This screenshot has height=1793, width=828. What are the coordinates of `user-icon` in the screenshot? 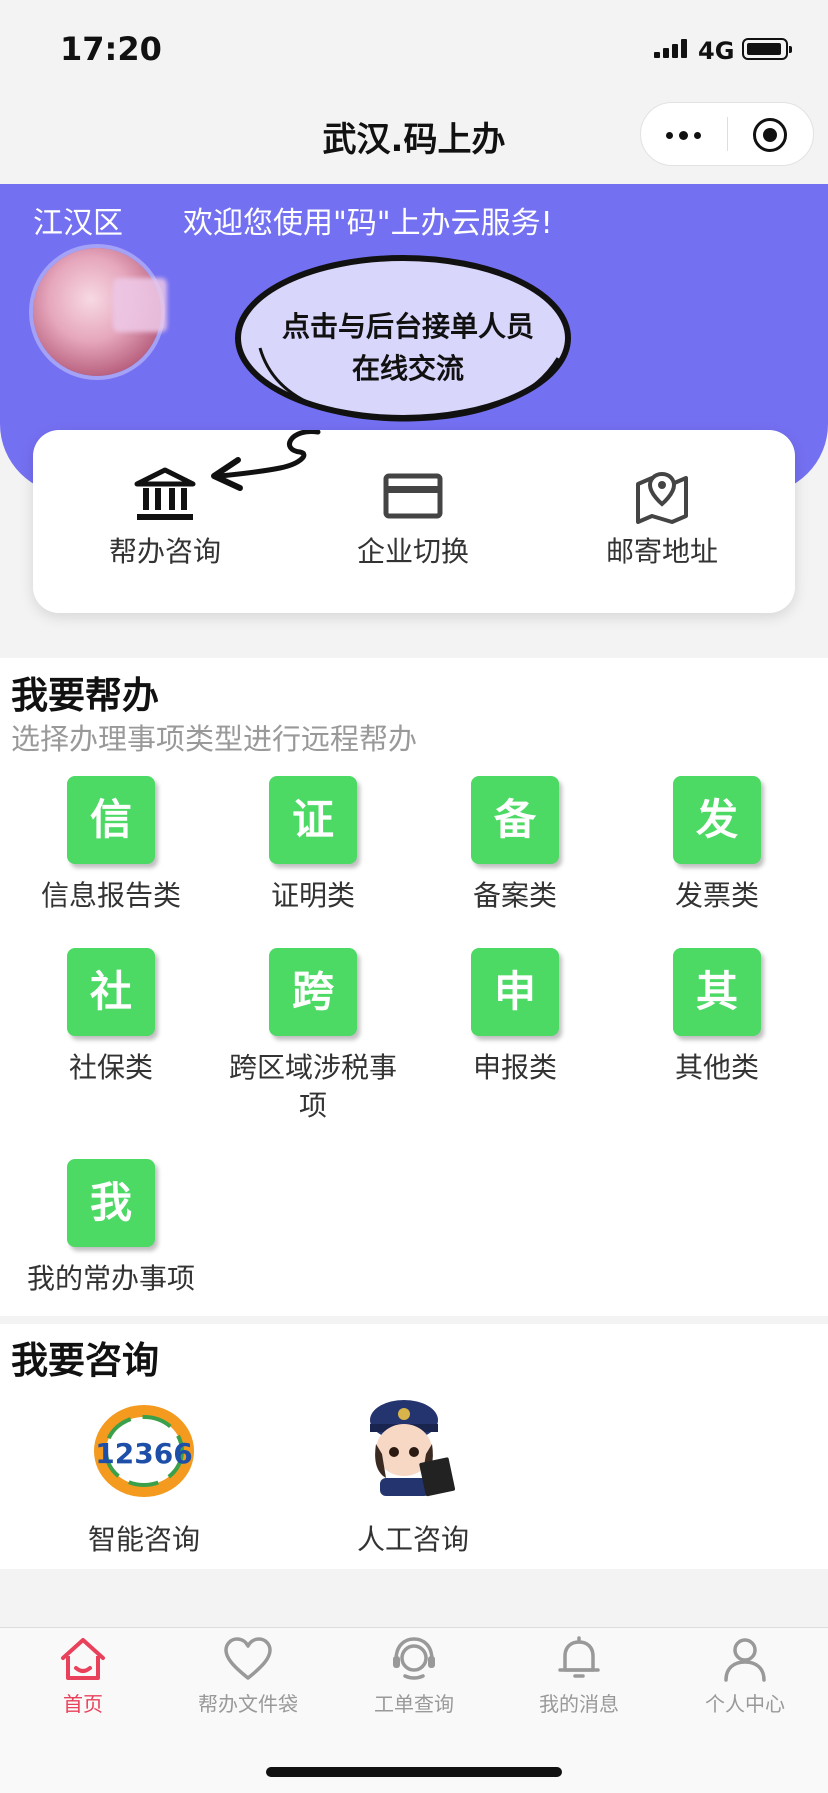 It's located at (745, 1660).